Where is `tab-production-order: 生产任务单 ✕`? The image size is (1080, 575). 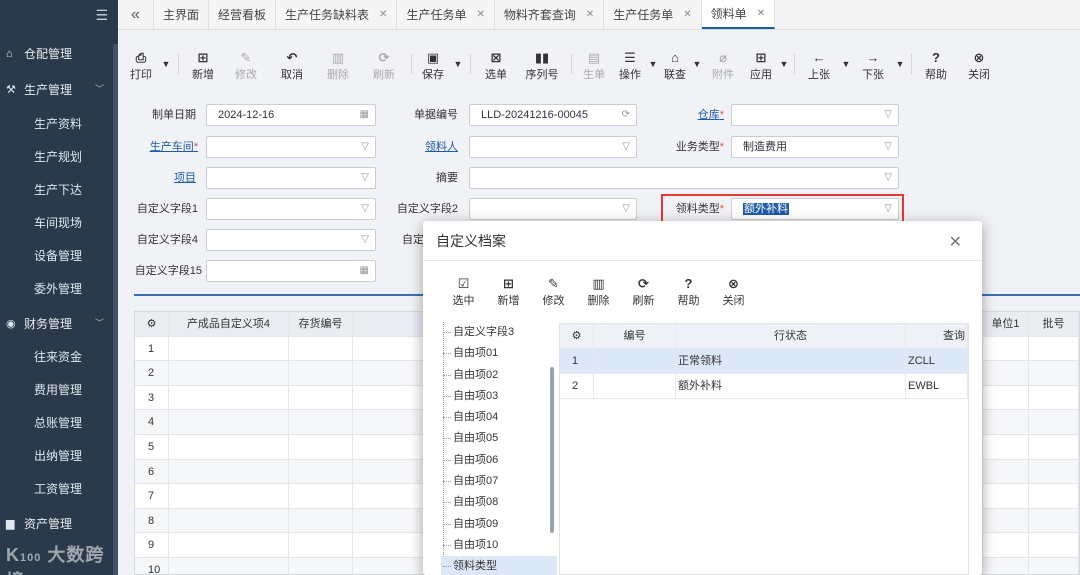
tab-production-order: 生产任务单 ✕ is located at coordinates (446, 14).